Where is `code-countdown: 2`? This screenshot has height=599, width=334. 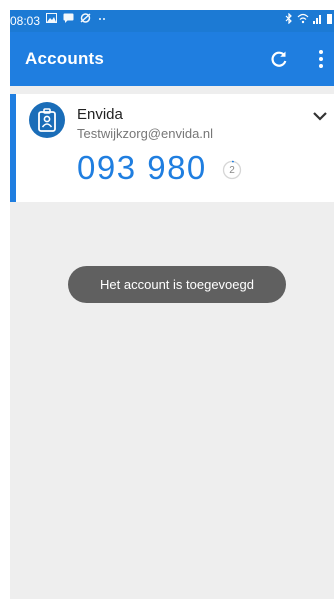
code-countdown: 2 is located at coordinates (232, 170).